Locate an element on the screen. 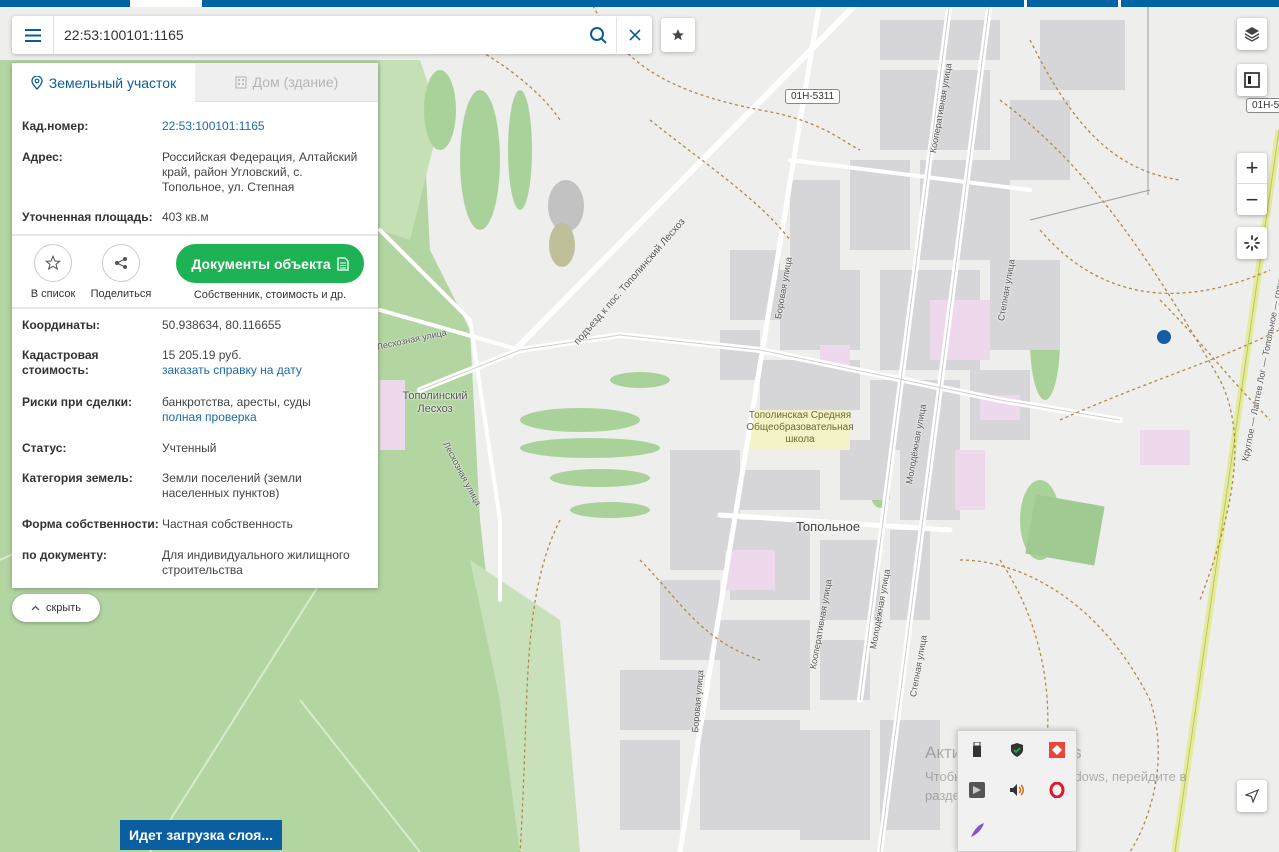 This screenshot has width=1279, height=852. app-tray-icon is located at coordinates (977, 790).